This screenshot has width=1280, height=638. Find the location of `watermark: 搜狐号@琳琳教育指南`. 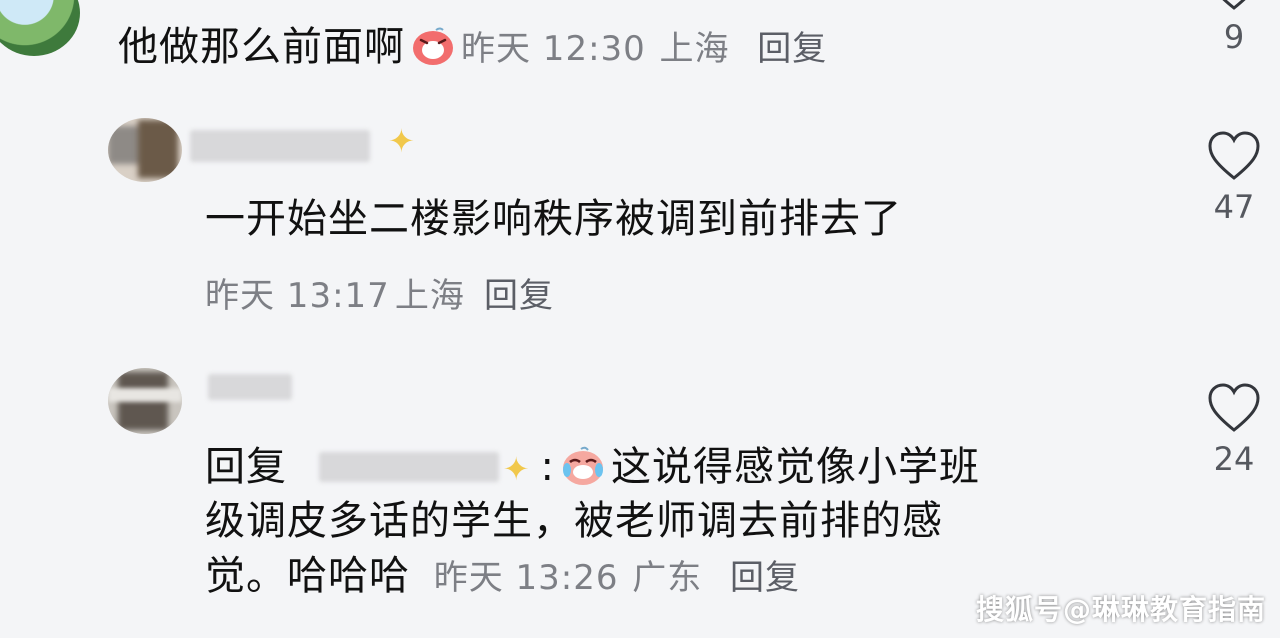

watermark: 搜狐号@琳琳教育指南 is located at coordinates (1120, 609).